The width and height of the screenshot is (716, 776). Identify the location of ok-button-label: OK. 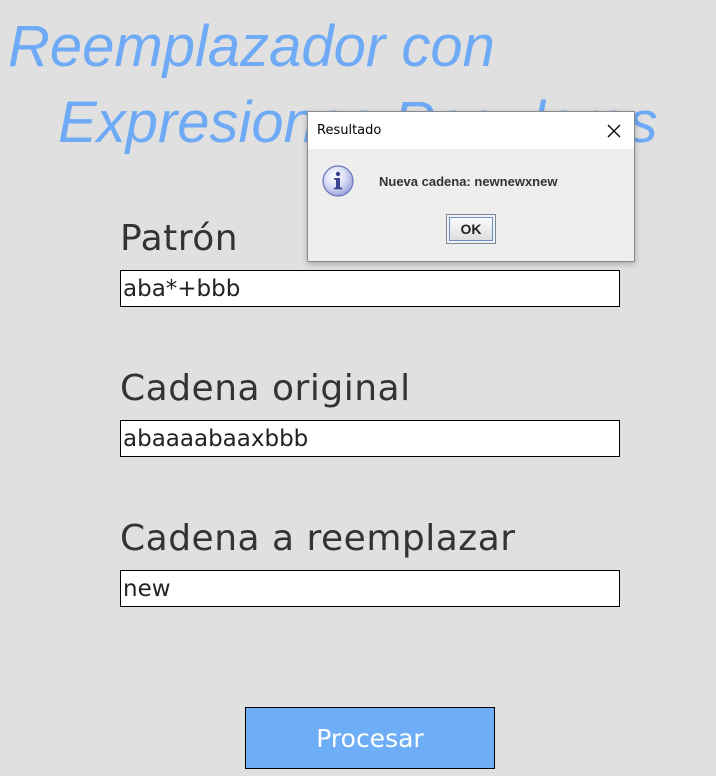
(471, 229).